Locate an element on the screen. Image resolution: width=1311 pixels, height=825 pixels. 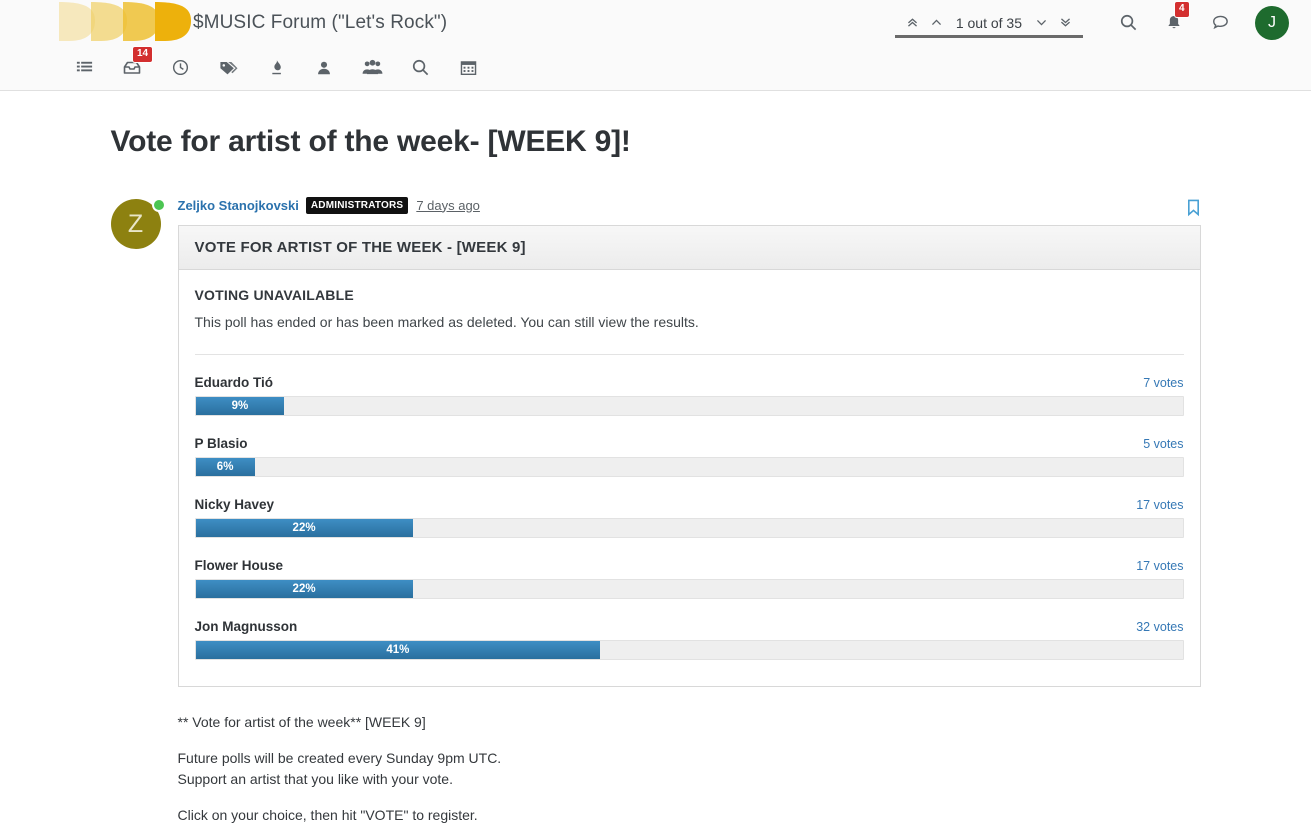
poll-divider is located at coordinates (689, 354).